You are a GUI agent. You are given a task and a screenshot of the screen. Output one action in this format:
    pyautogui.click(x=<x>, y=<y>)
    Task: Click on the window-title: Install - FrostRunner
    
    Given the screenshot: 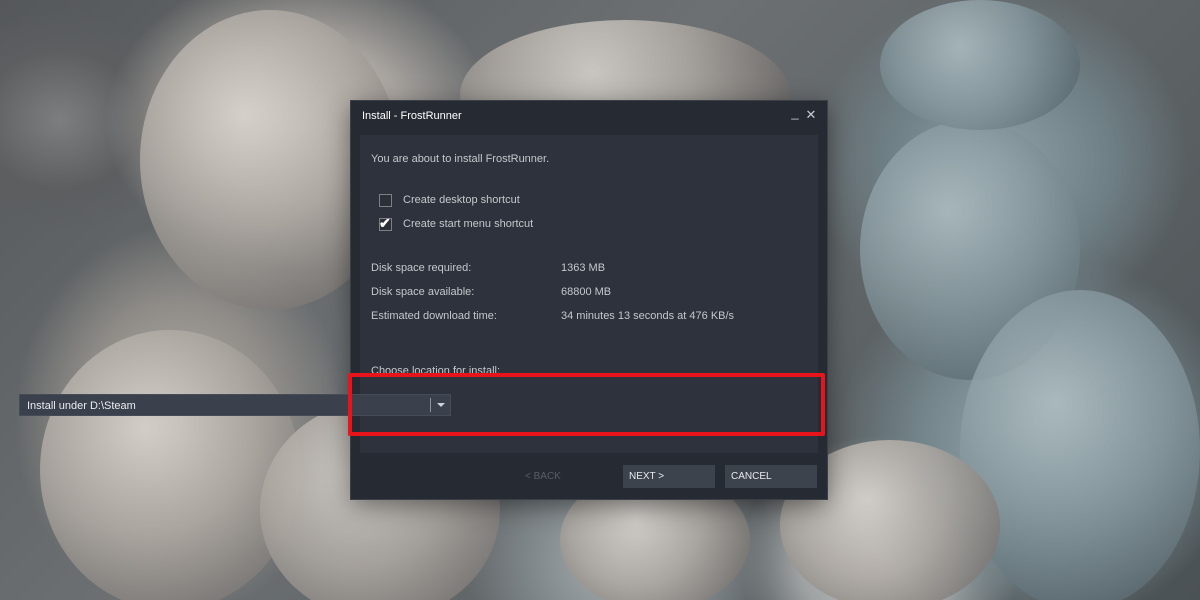 What is the action you would take?
    pyautogui.click(x=412, y=116)
    